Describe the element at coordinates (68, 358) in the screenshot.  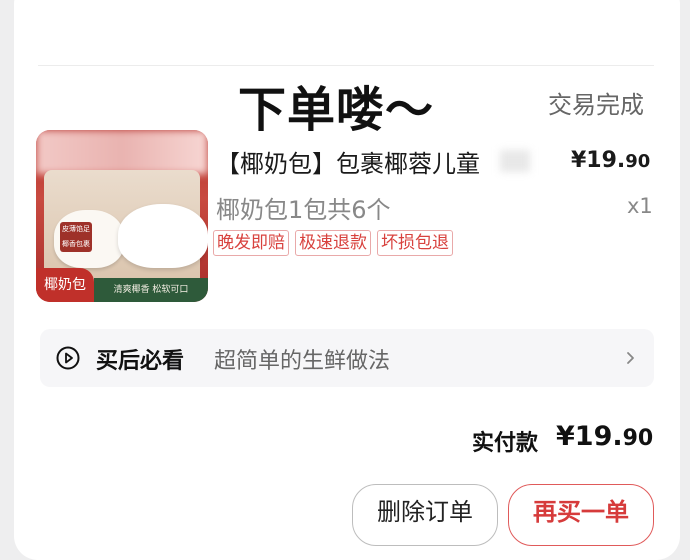
I see `play-circle-icon` at that location.